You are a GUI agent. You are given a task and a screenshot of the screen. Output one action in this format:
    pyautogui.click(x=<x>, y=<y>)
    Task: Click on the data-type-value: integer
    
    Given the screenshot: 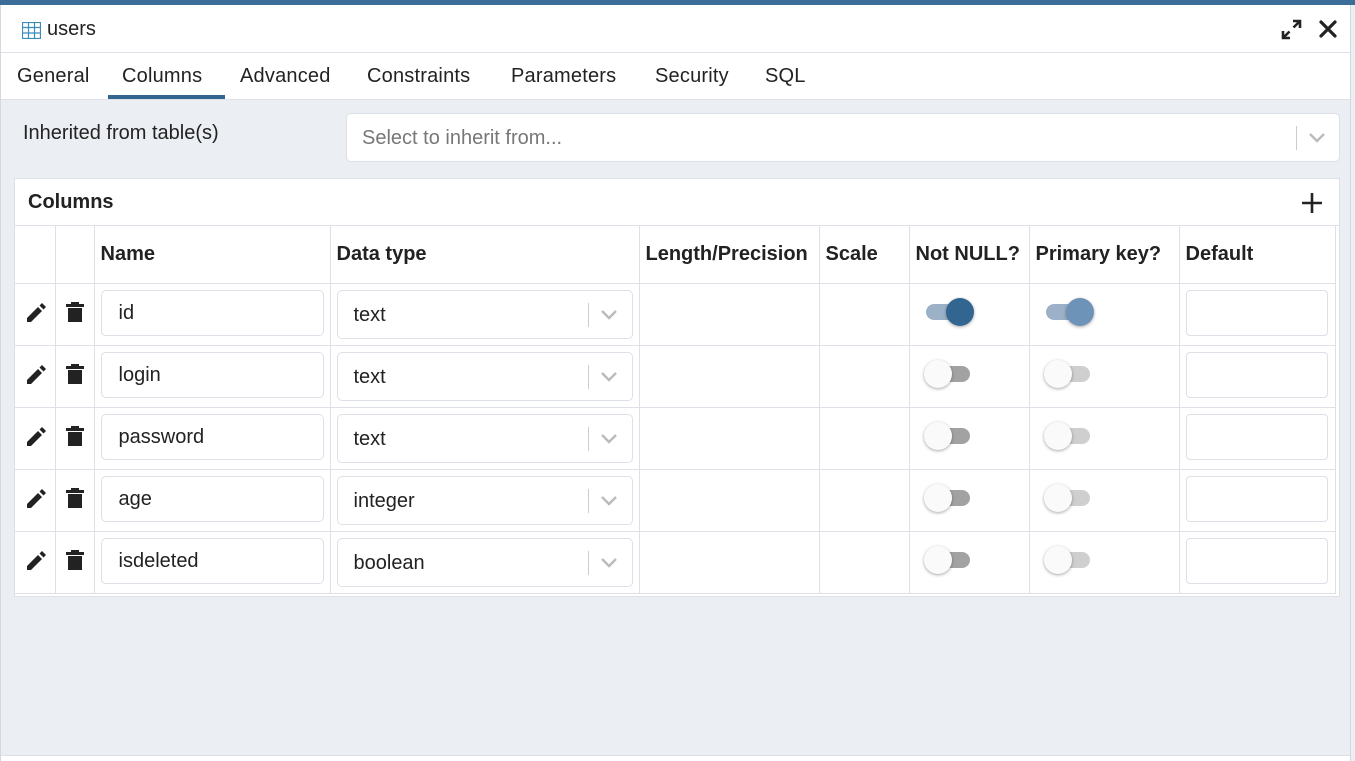 What is the action you would take?
    pyautogui.click(x=384, y=500)
    